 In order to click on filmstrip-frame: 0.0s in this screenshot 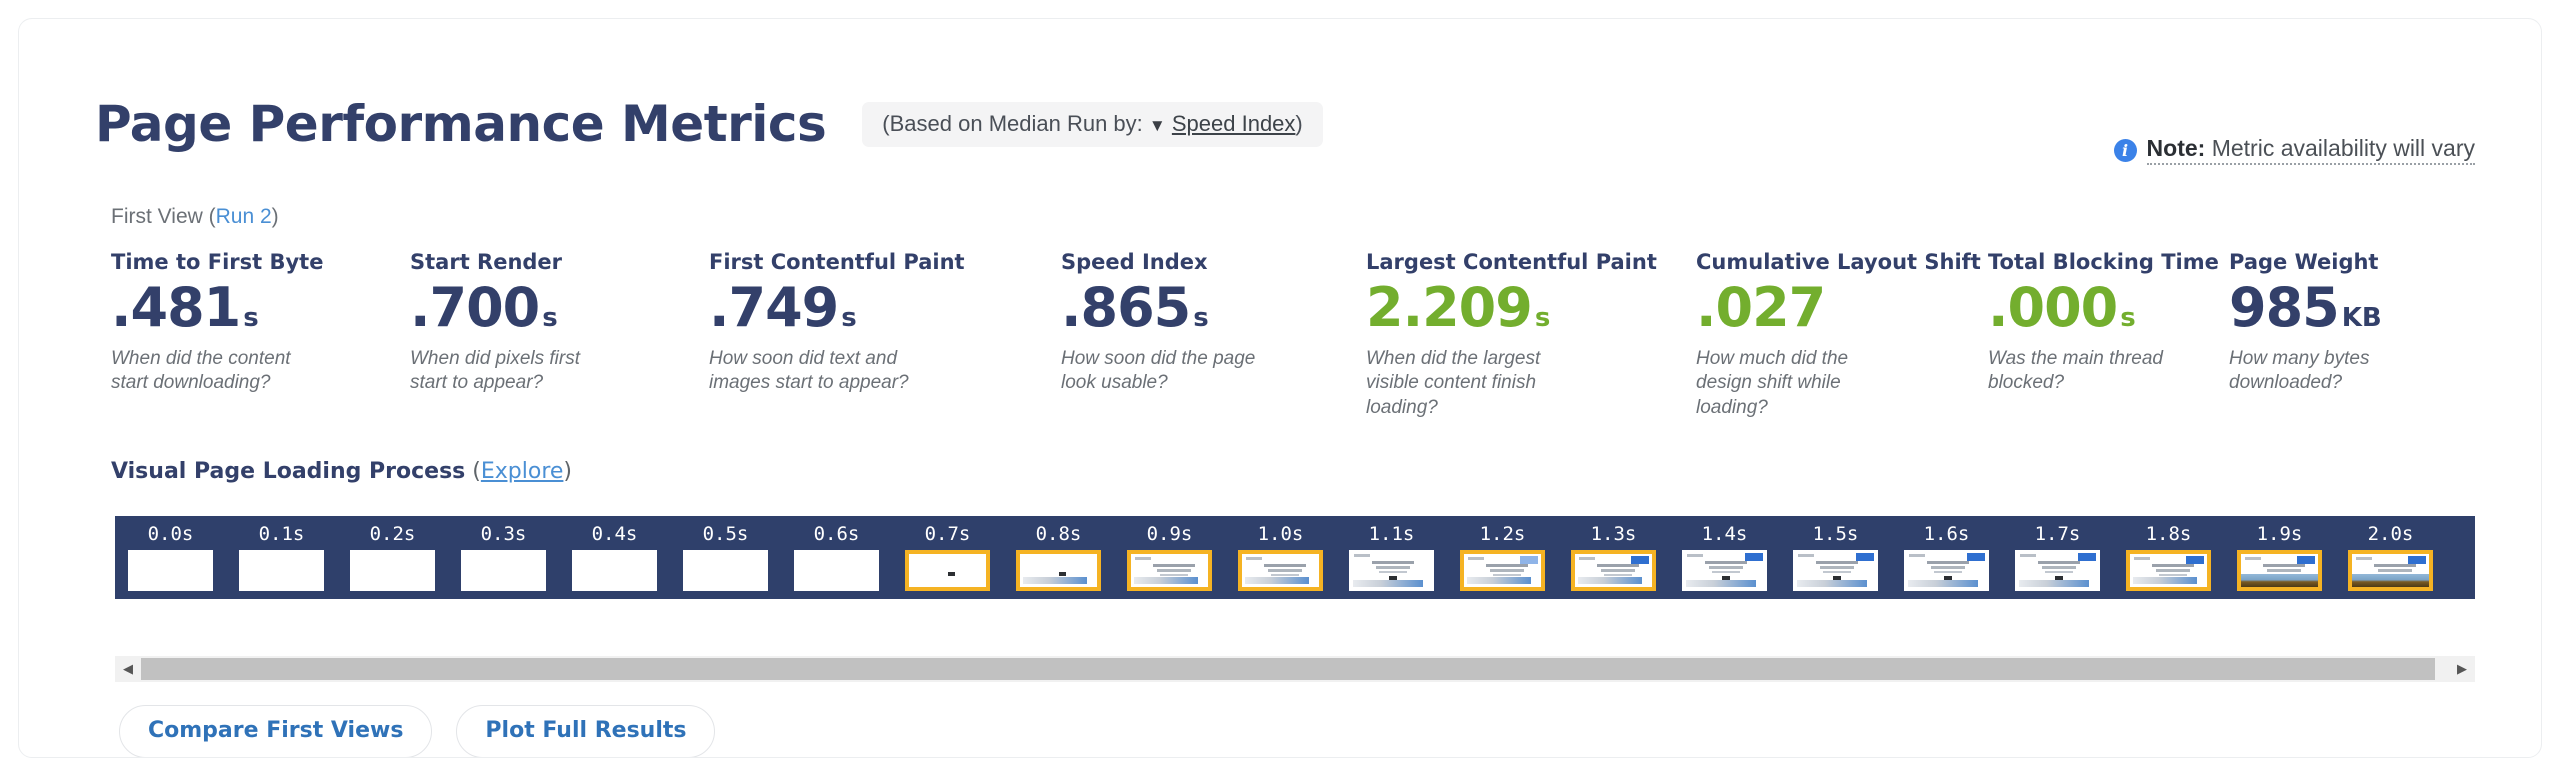, I will do `click(170, 553)`.